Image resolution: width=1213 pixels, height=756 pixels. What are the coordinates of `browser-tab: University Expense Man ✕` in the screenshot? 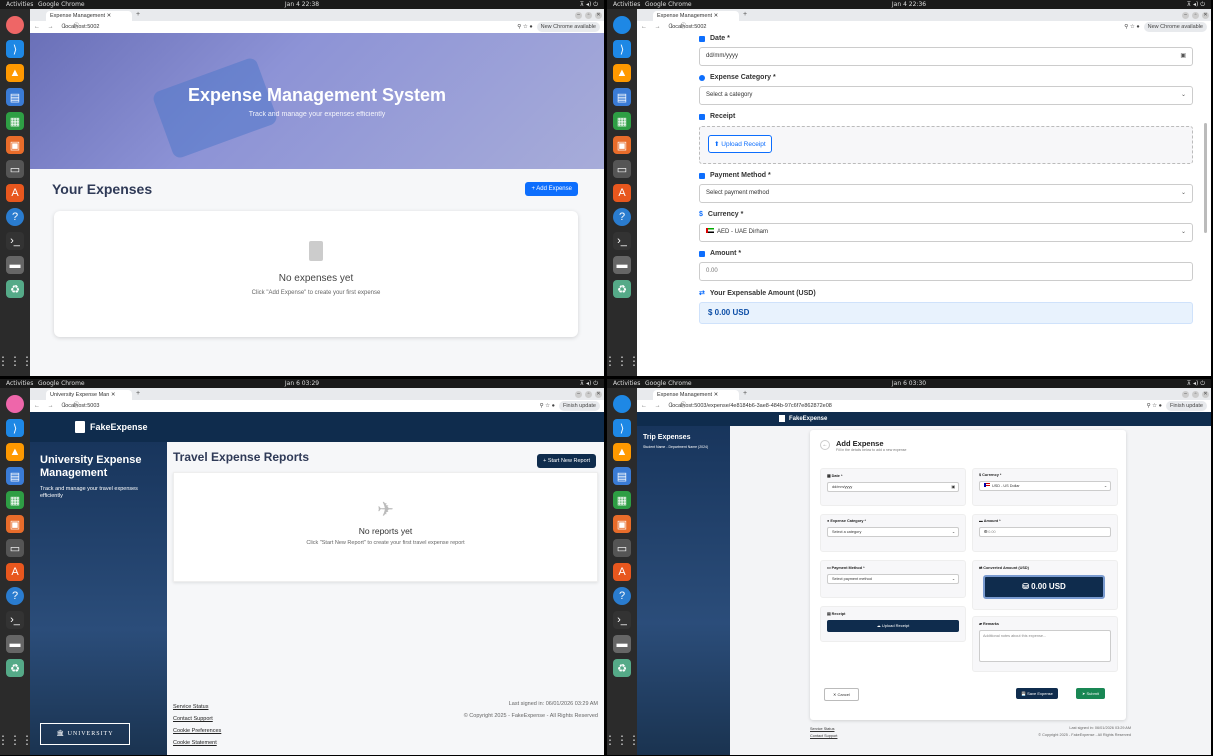 It's located at (89, 395).